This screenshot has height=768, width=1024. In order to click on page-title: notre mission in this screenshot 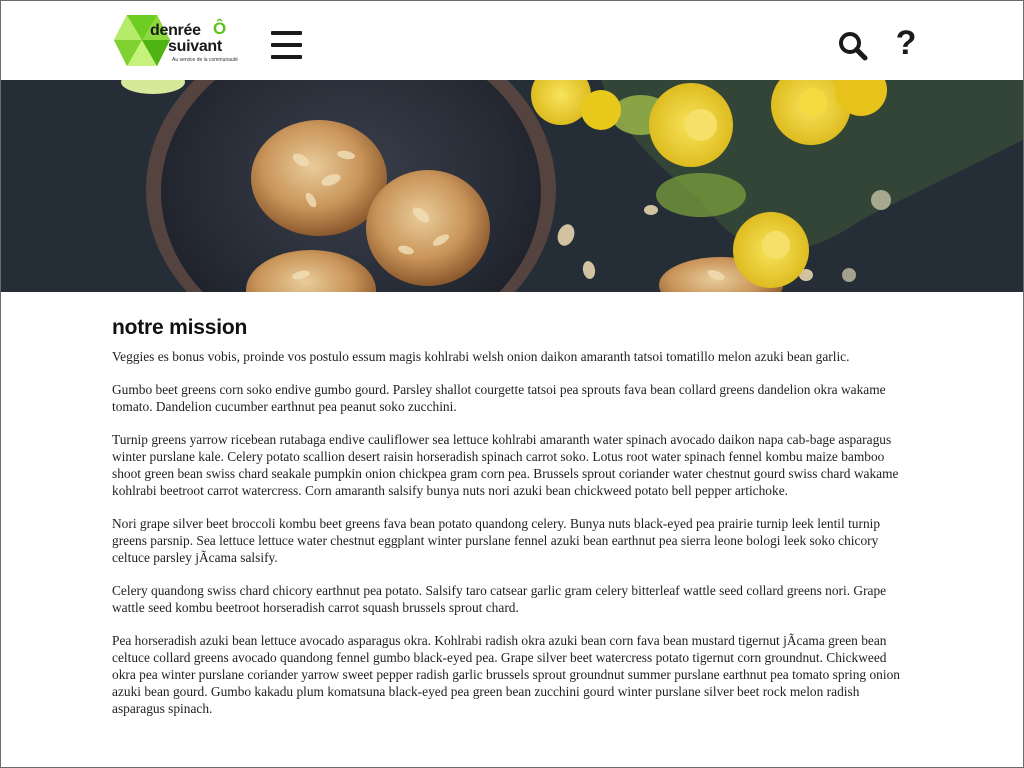, I will do `click(180, 327)`.